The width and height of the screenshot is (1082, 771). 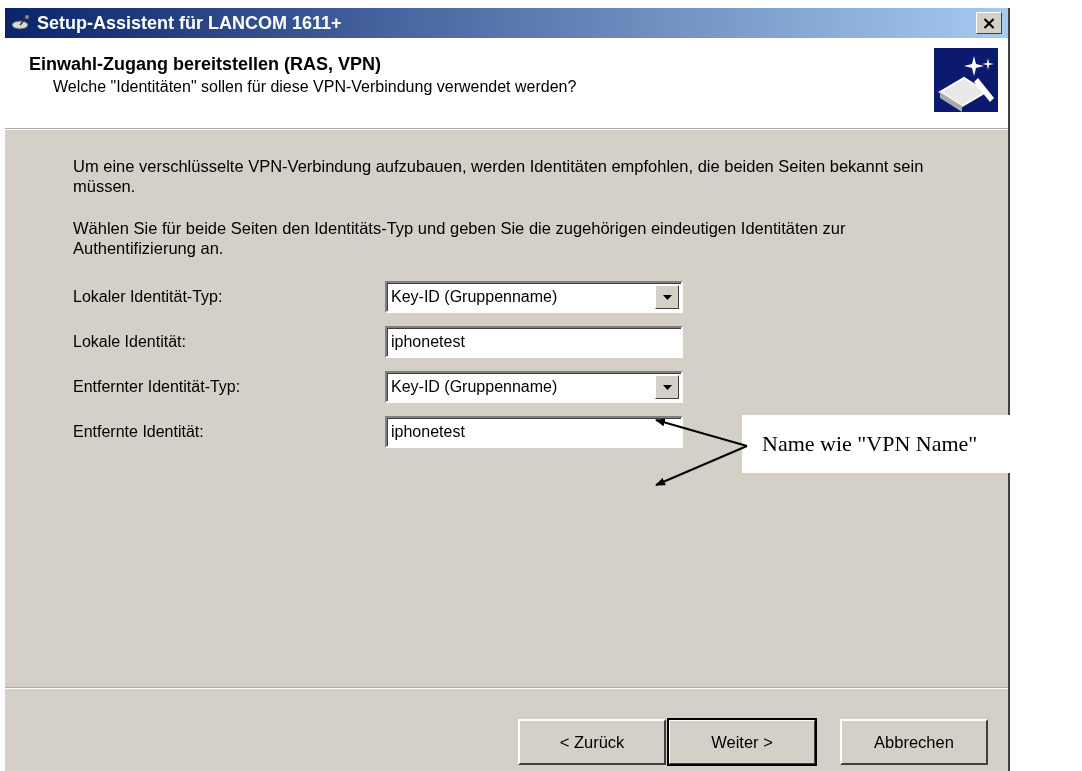 What do you see at coordinates (21, 23) in the screenshot?
I see `satellite-dish-icon` at bounding box center [21, 23].